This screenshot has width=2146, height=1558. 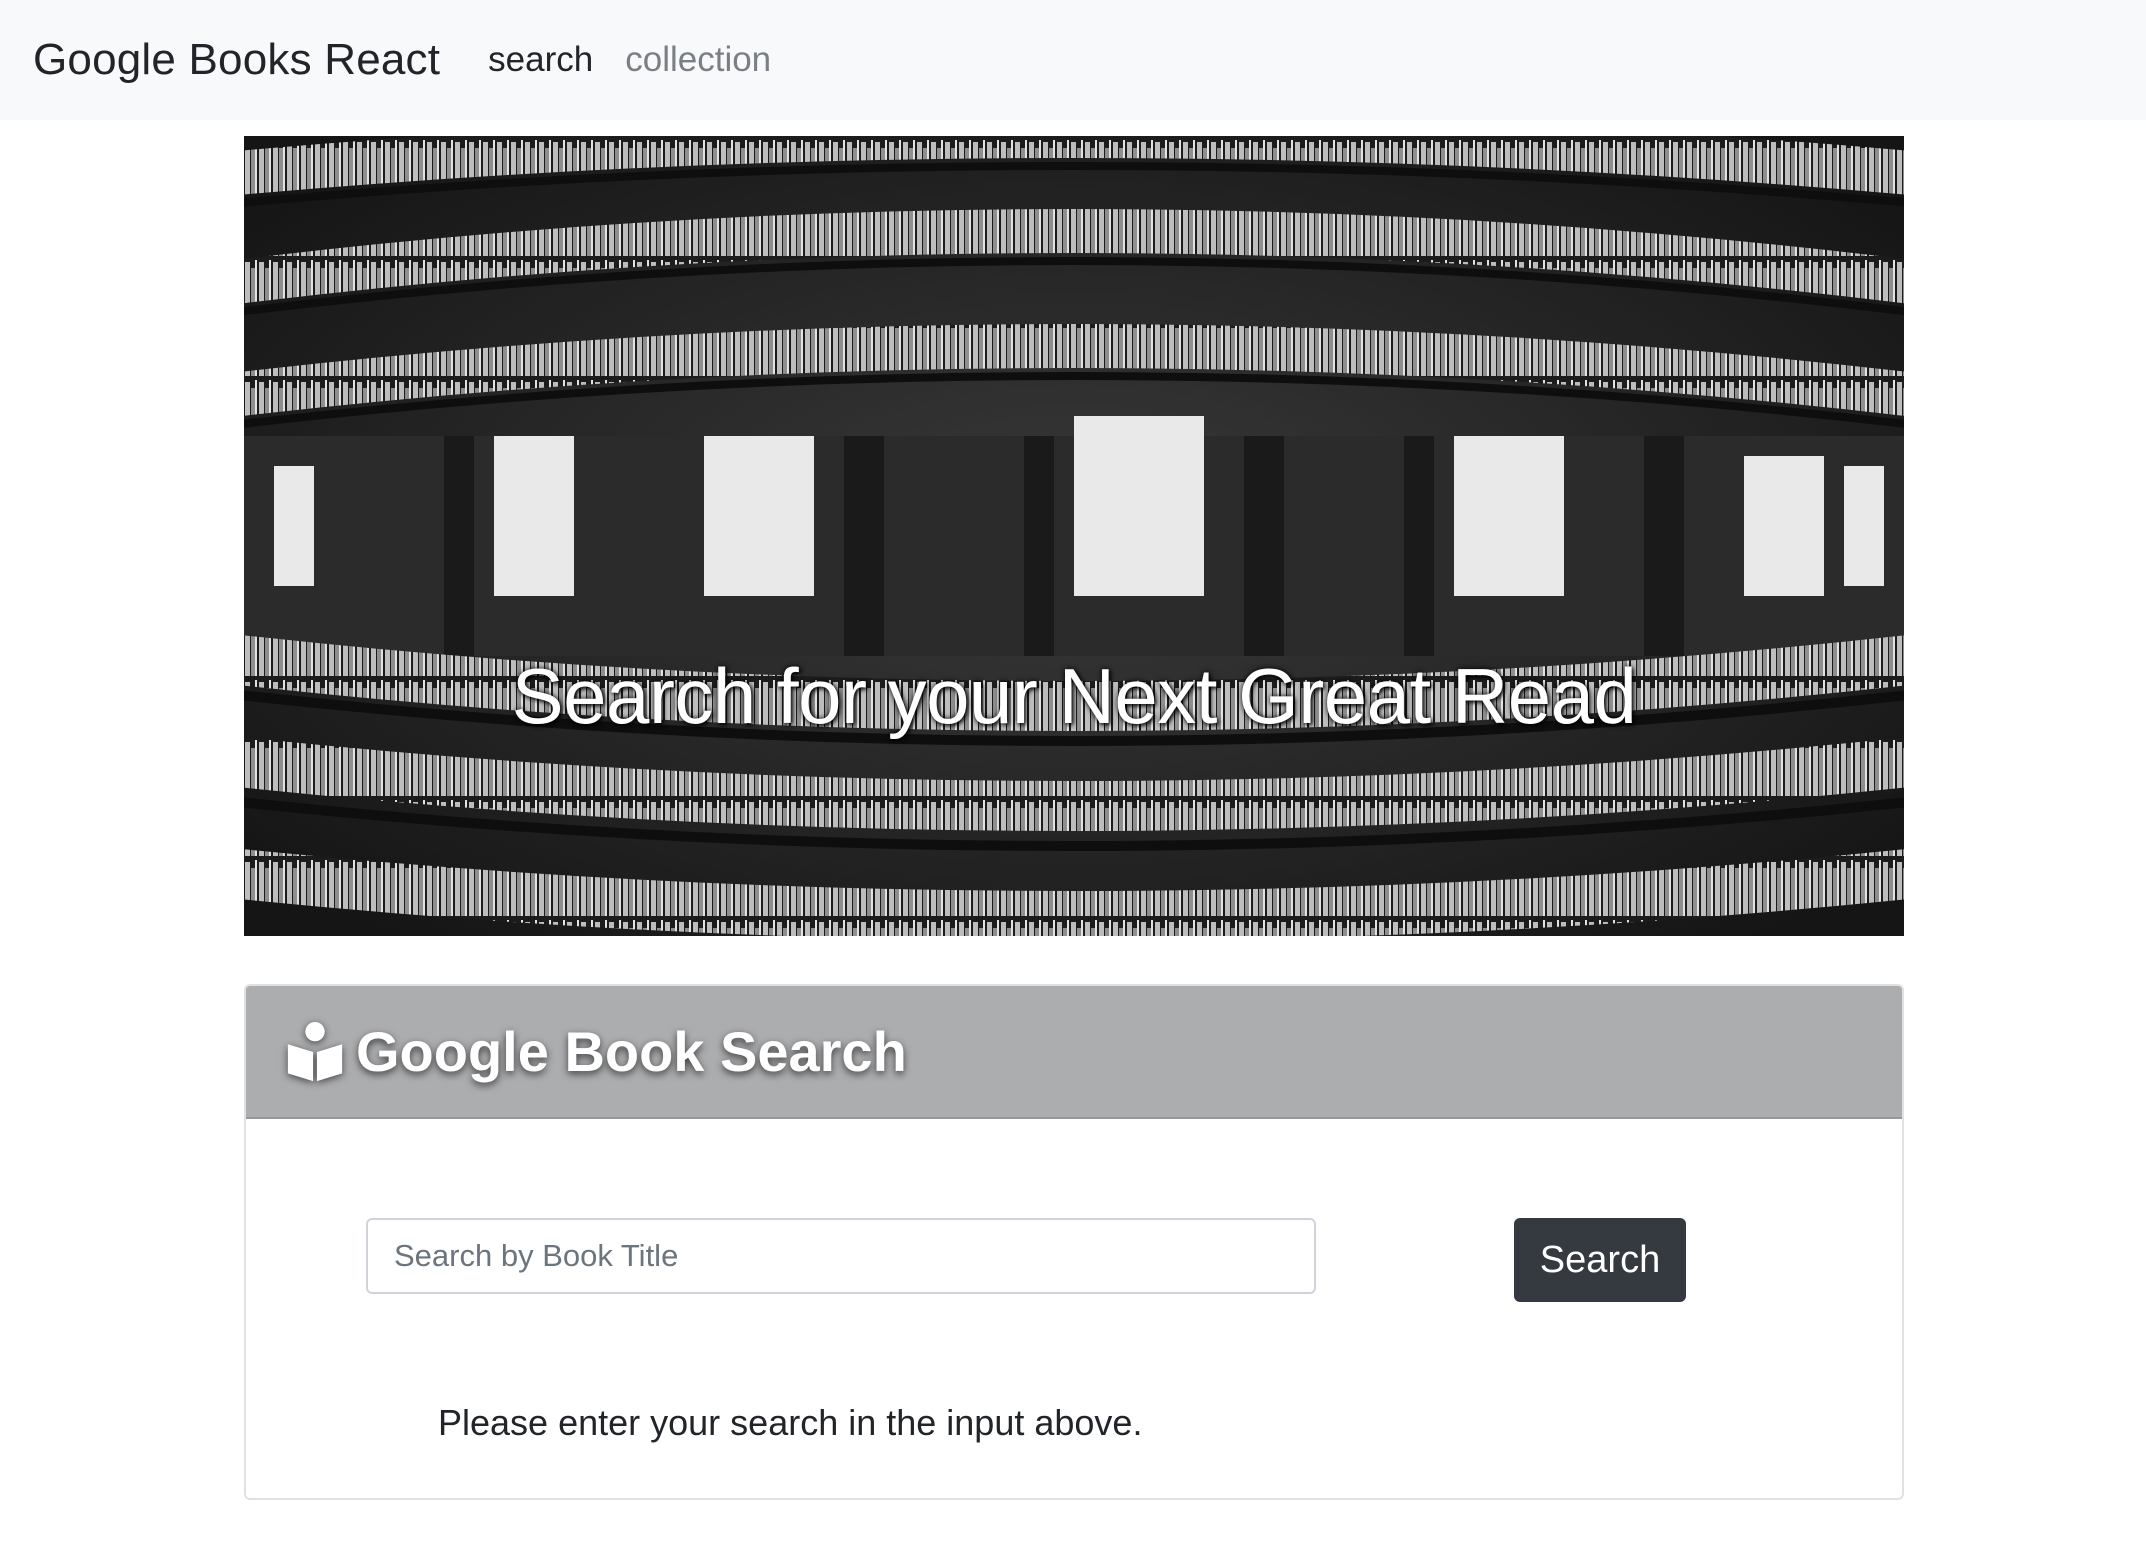 I want to click on book-title-search-input, so click(x=841, y=1256).